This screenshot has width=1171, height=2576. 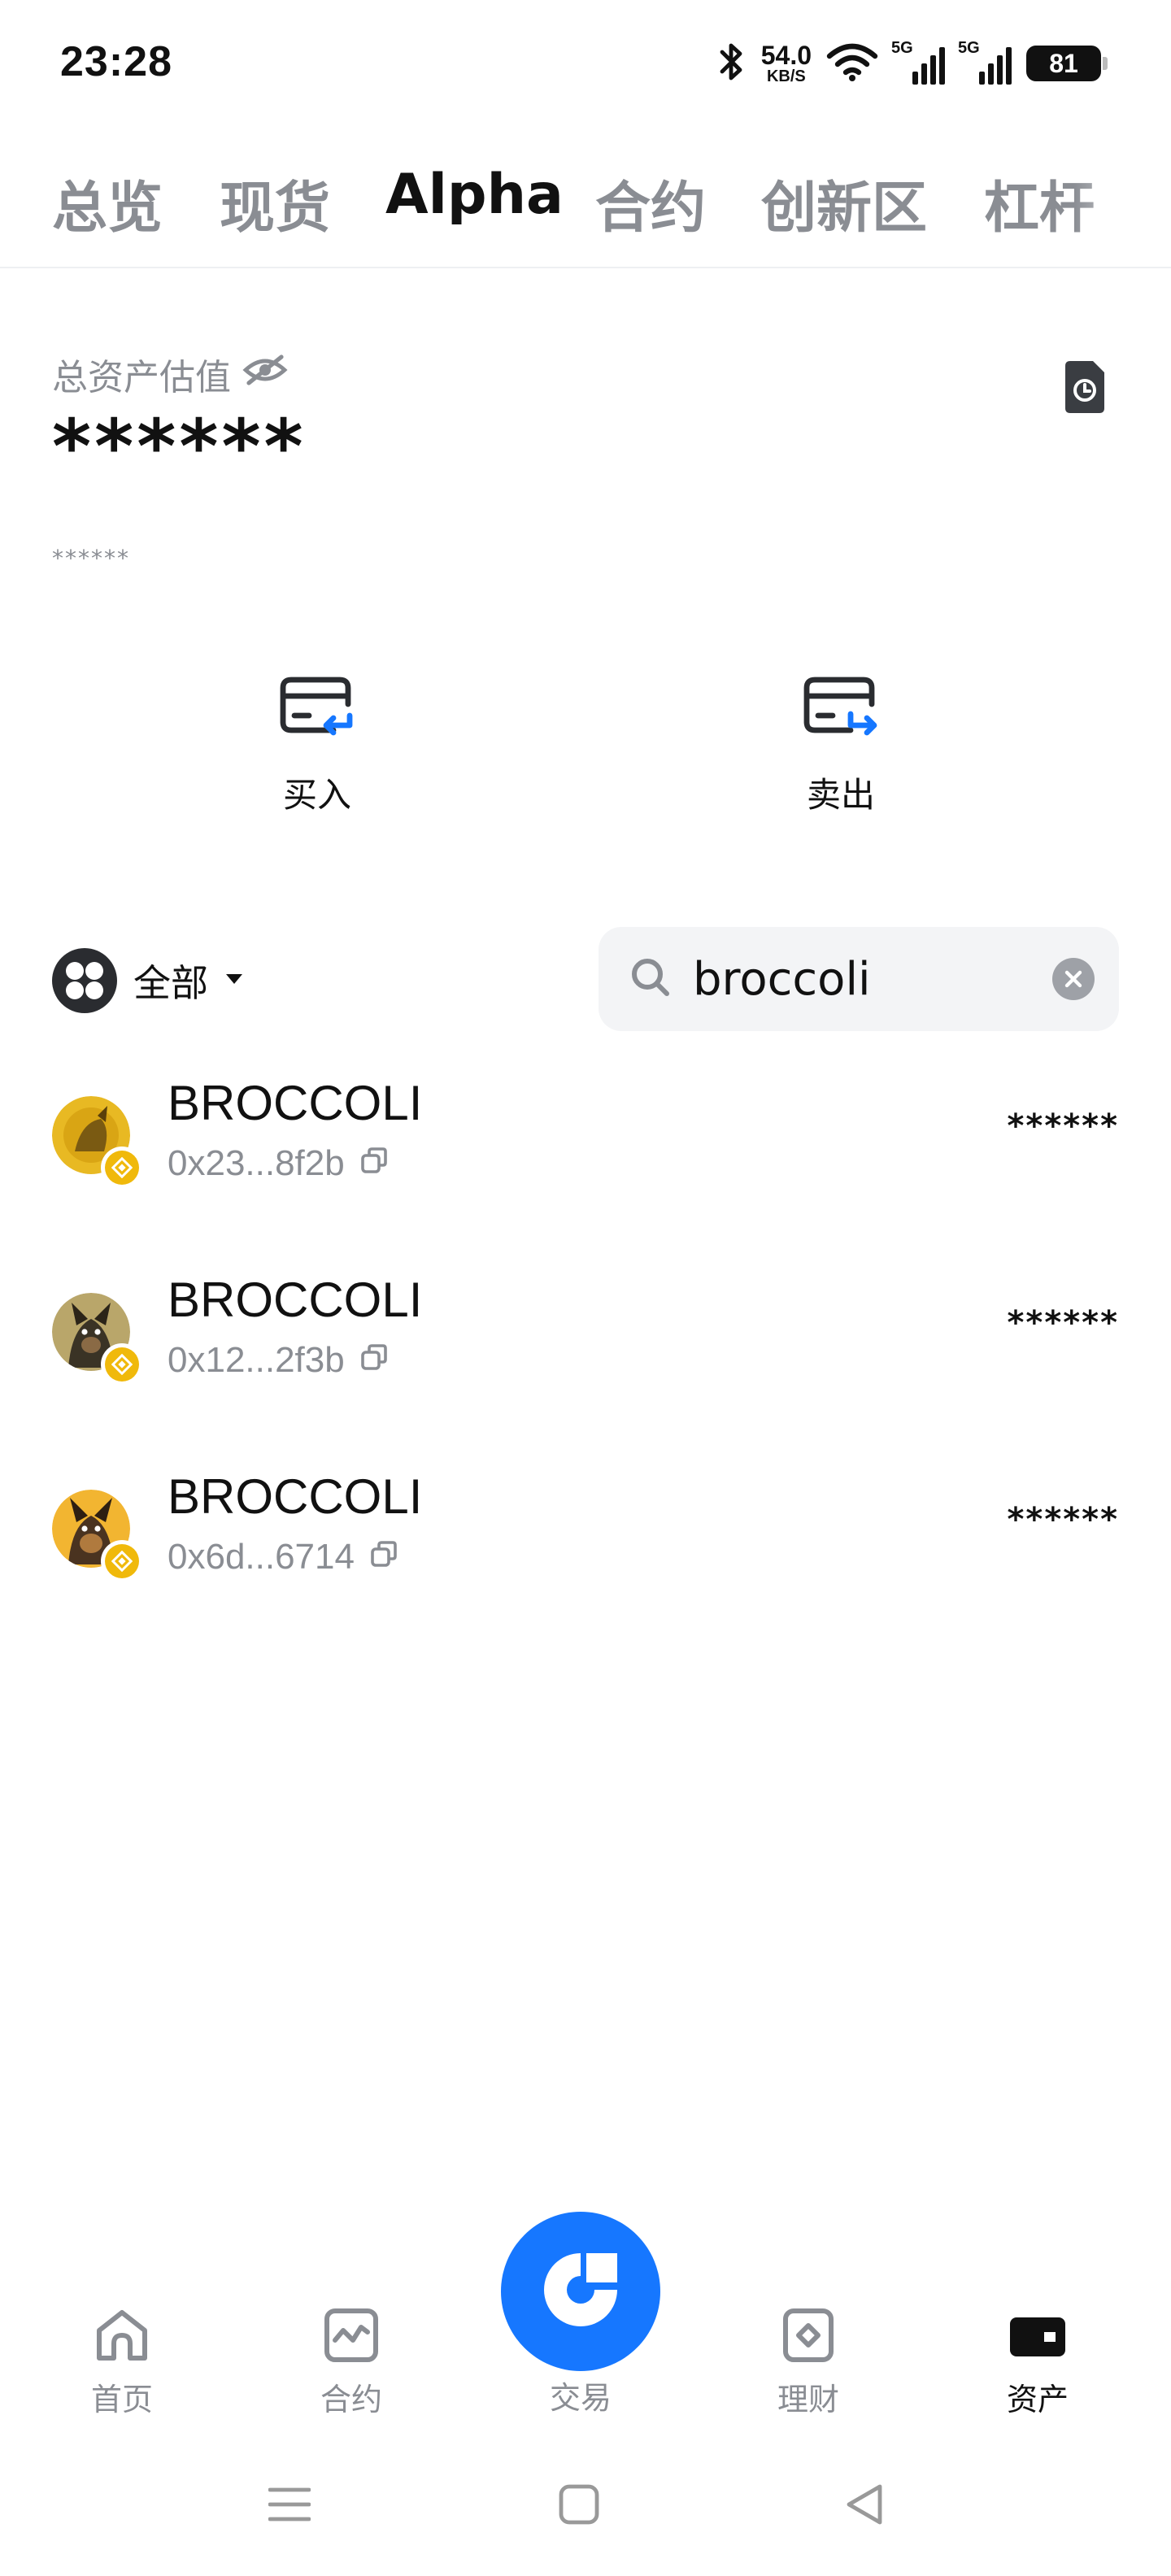 I want to click on search-input: broccoli, so click(x=859, y=979).